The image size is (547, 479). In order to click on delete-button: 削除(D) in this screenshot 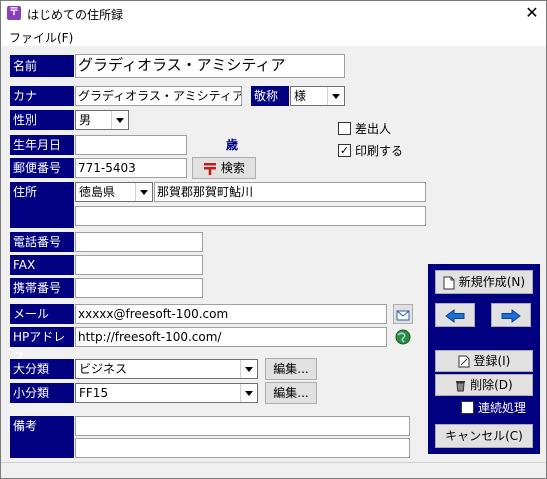, I will do `click(484, 385)`.